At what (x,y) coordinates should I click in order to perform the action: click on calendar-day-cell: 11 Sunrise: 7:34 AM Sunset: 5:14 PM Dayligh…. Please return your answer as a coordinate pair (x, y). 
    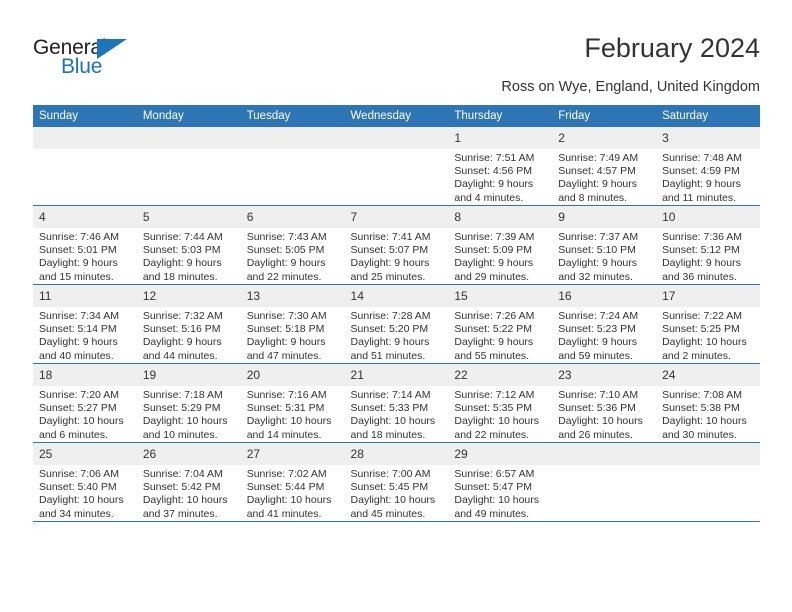
    Looking at the image, I should click on (85, 324).